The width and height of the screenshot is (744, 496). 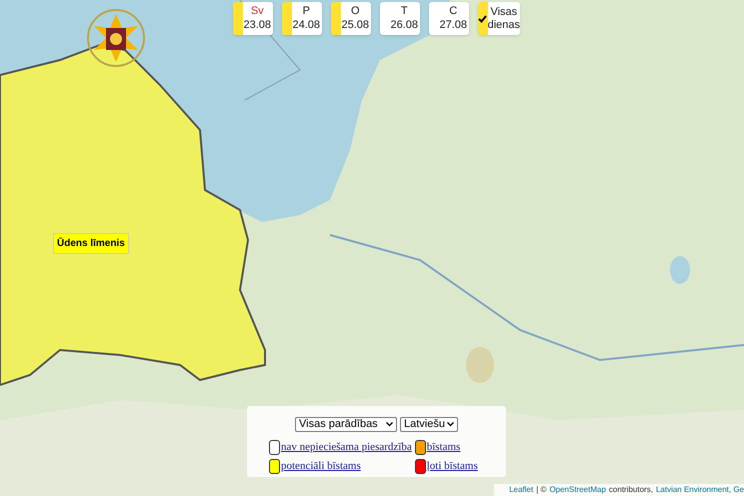 What do you see at coordinates (453, 25) in the screenshot?
I see `date-label: 27.08` at bounding box center [453, 25].